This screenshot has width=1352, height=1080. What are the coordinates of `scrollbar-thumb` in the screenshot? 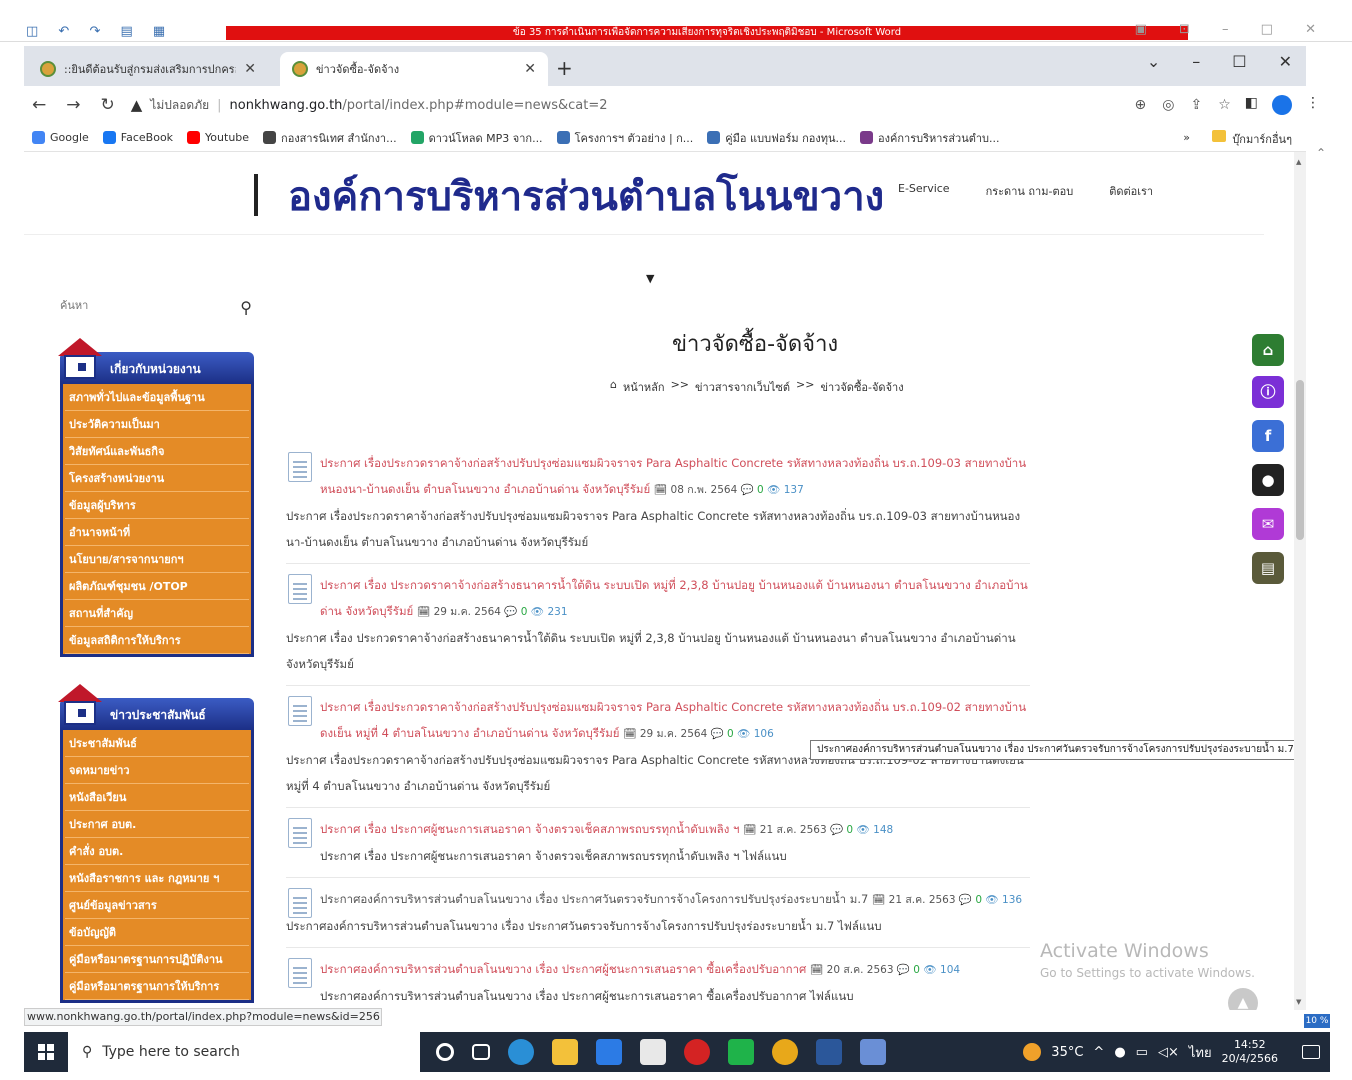 It's located at (1300, 460).